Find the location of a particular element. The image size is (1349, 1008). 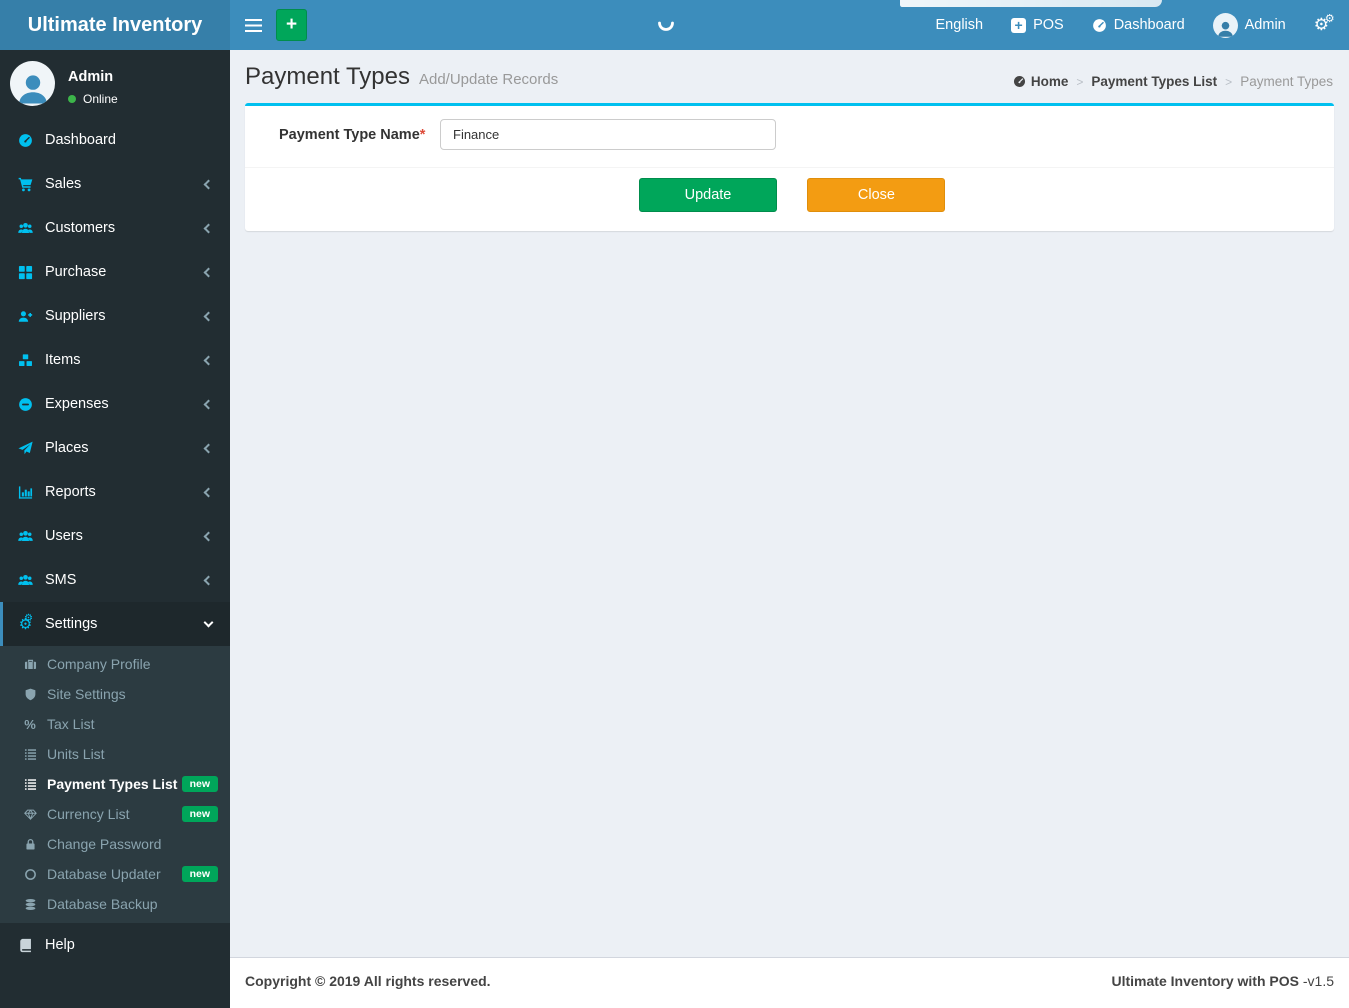

navbar-menu: English + POS Dashboard Admin ⚙ ⚙ is located at coordinates (1135, 25).